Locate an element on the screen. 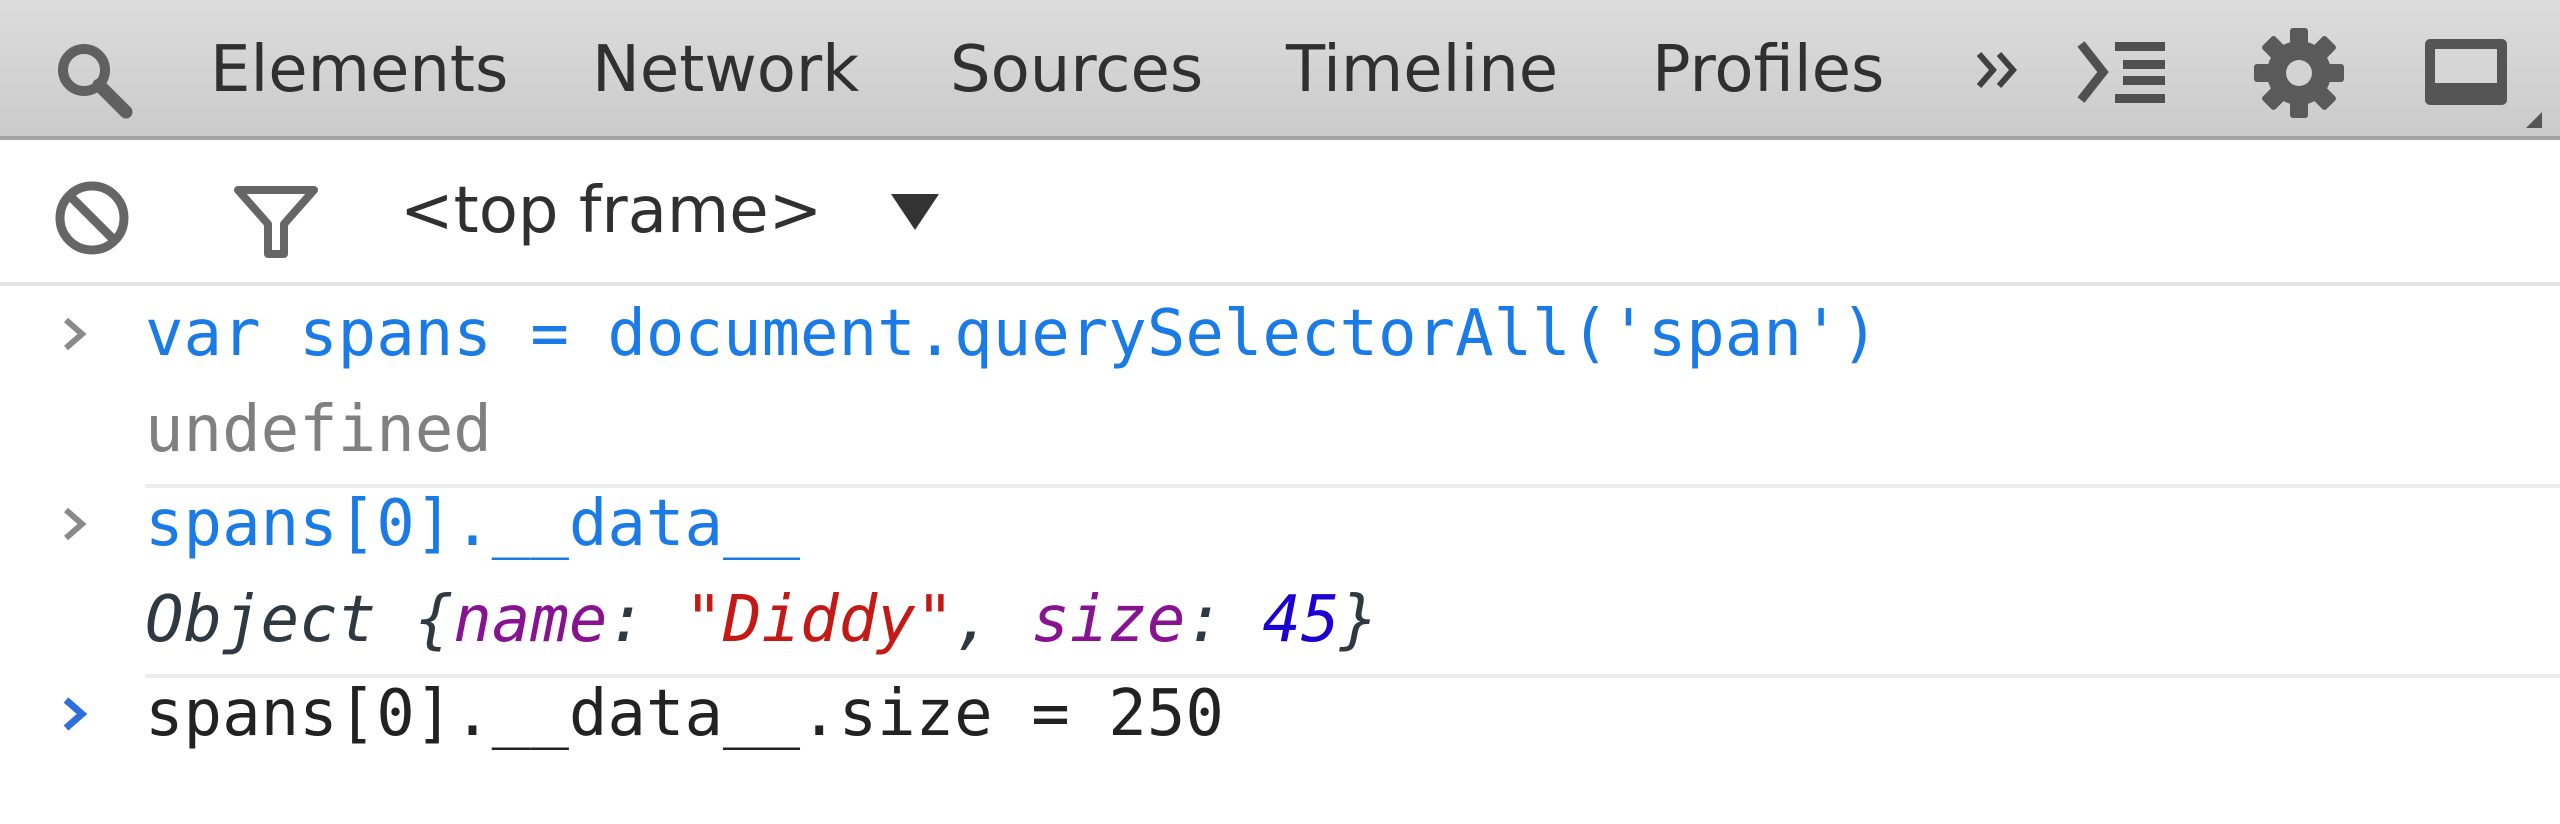 This screenshot has width=2560, height=824. tab-profiles: Profiles is located at coordinates (1768, 70).